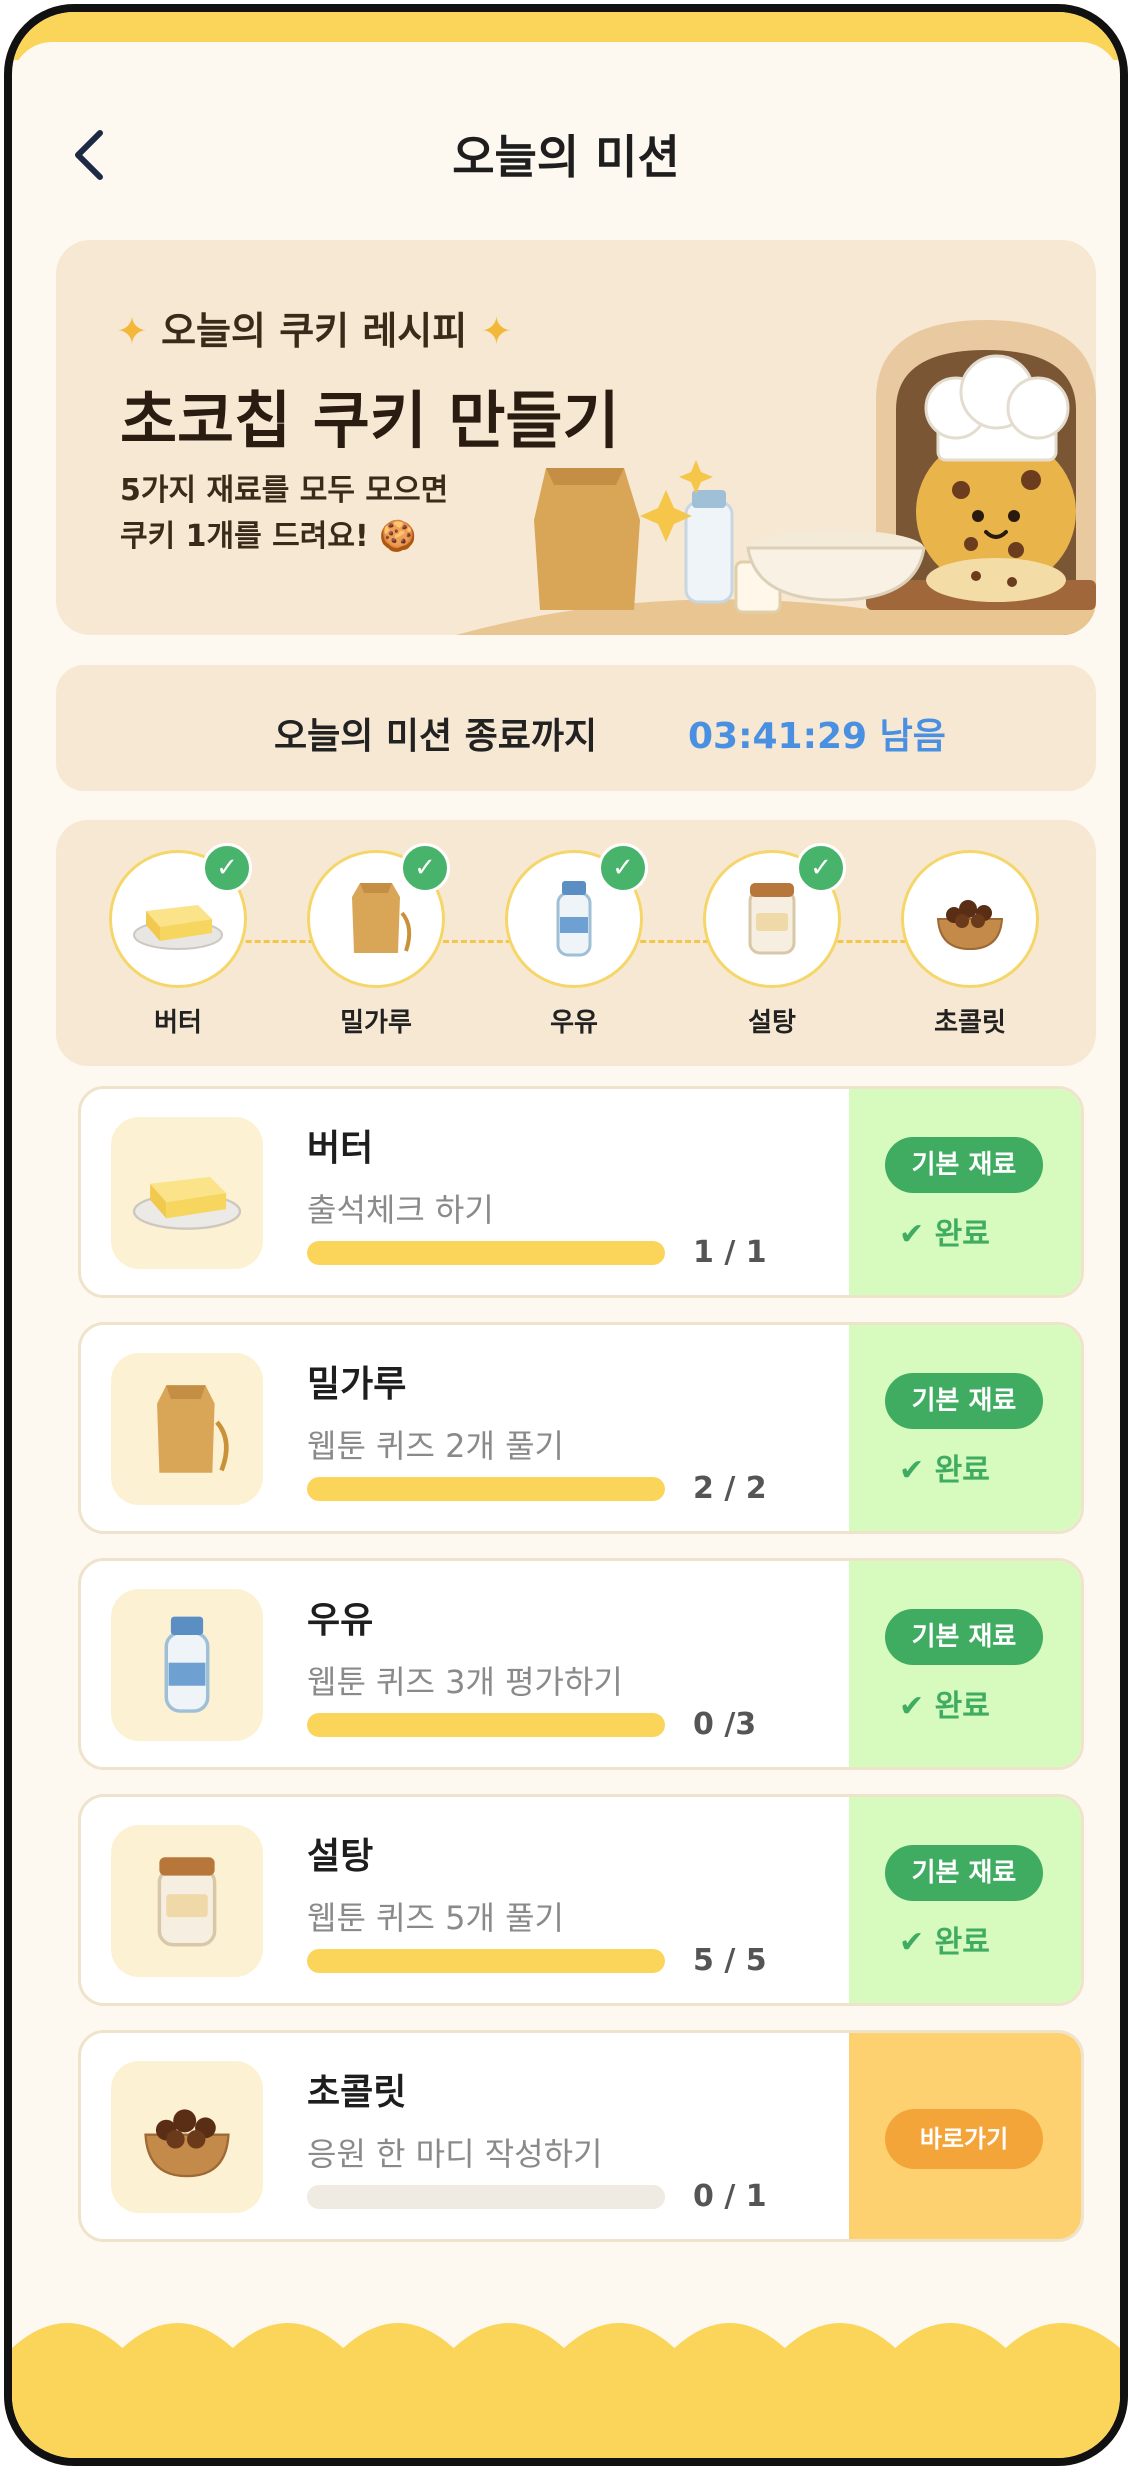 The width and height of the screenshot is (1140, 2478). Describe the element at coordinates (964, 2139) in the screenshot. I see `go-button: 바로가기` at that location.